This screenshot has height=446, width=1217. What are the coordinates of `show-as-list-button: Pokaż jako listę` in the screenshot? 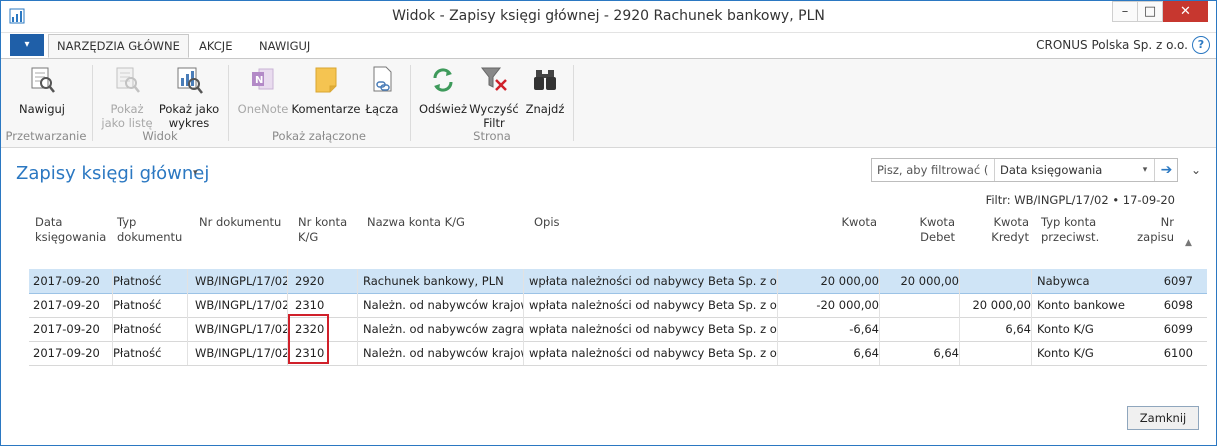 It's located at (127, 97).